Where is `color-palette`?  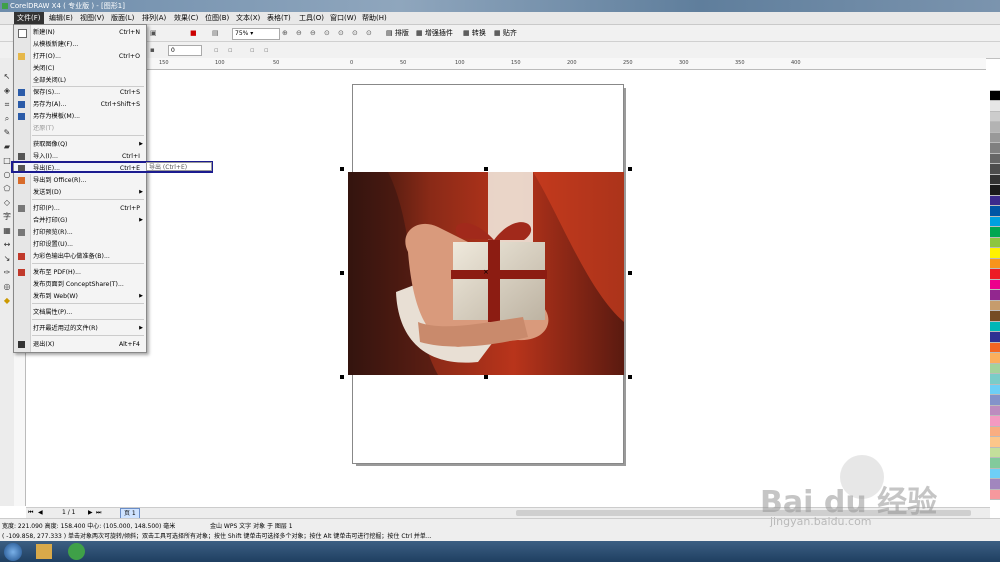
color-palette is located at coordinates (995, 290).